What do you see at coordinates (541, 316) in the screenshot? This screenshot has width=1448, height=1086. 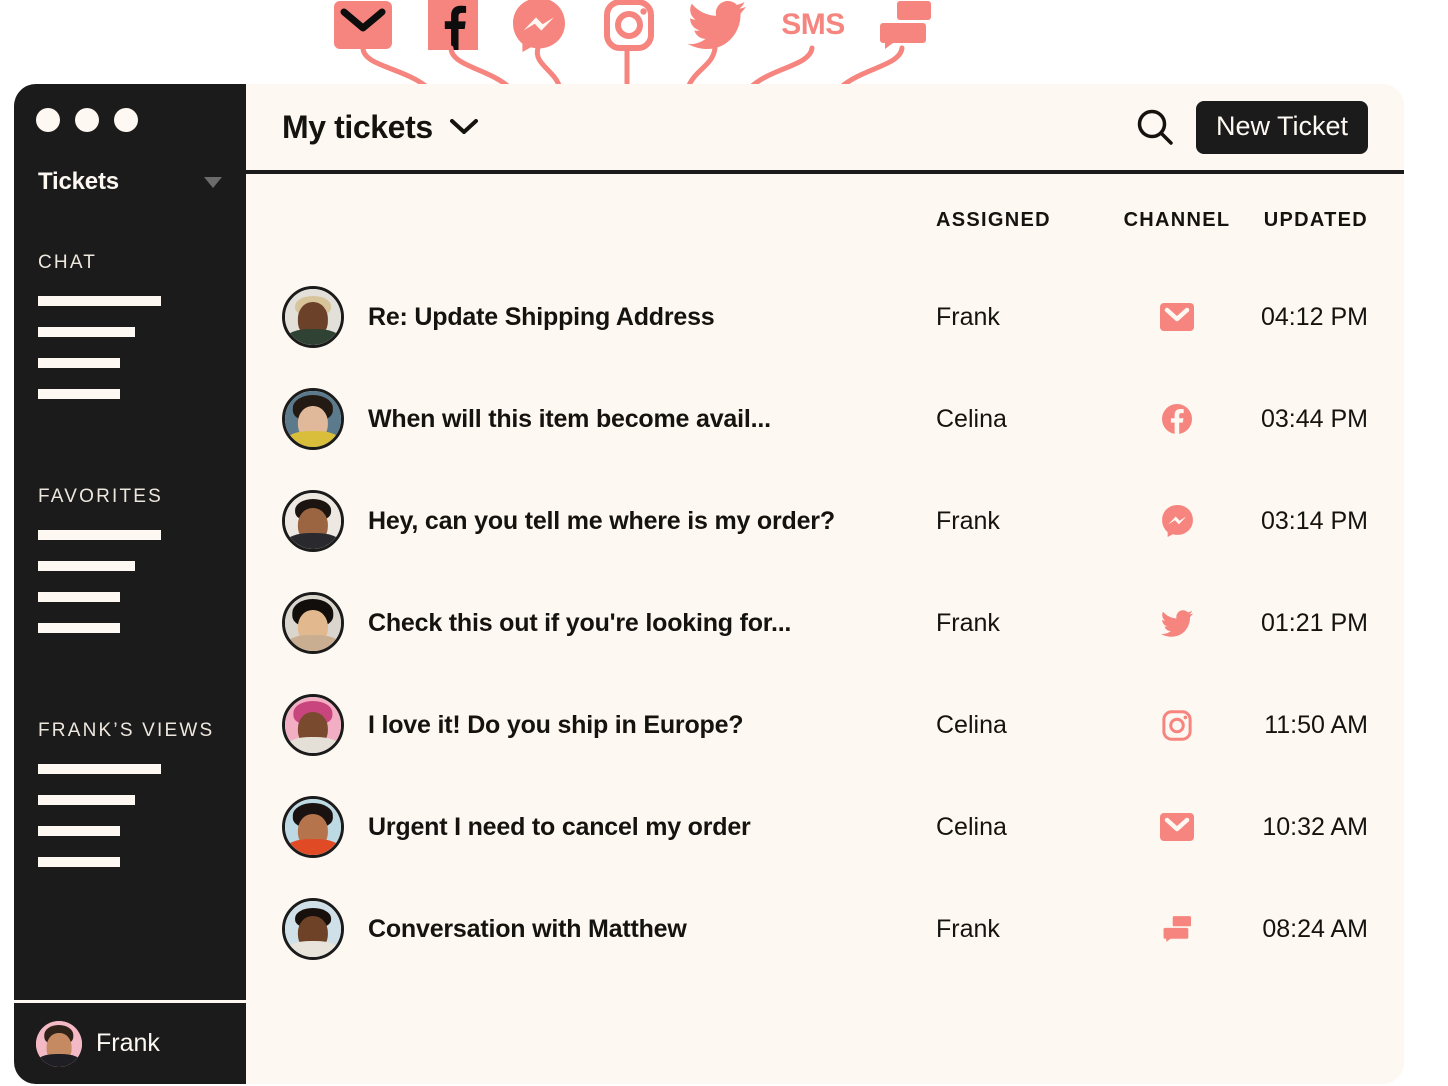 I see `ticket-subject: Re: Update Shipping Address` at bounding box center [541, 316].